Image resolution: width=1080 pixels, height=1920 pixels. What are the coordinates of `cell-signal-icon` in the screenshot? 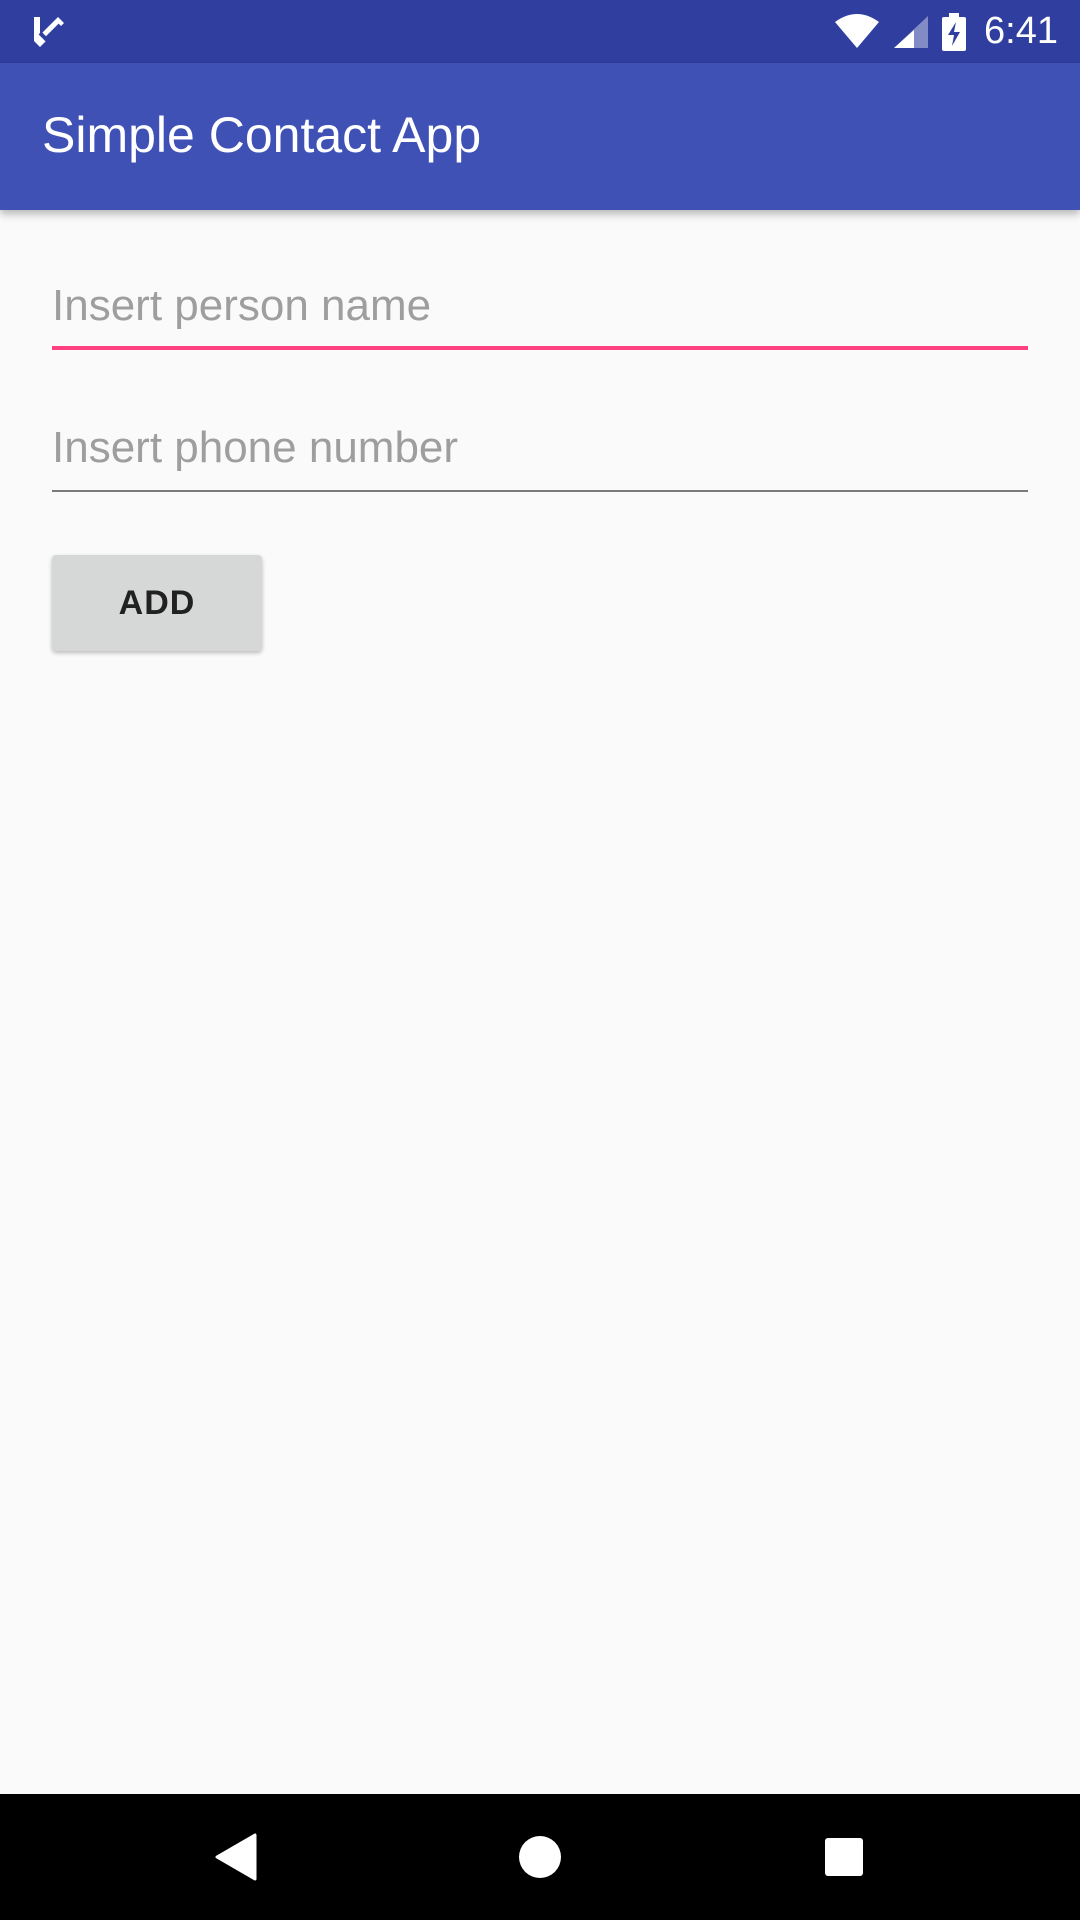 It's located at (911, 32).